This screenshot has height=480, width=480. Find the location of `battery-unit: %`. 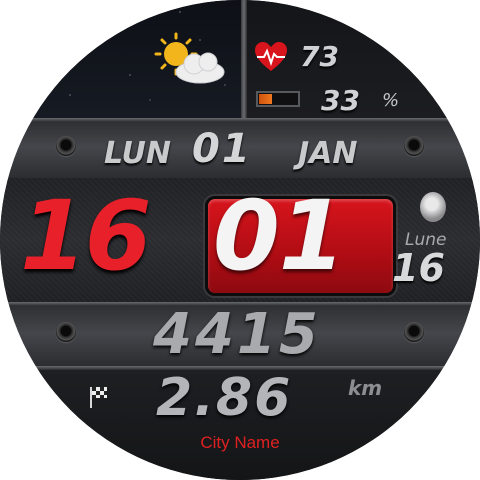

battery-unit: % is located at coordinates (391, 100).